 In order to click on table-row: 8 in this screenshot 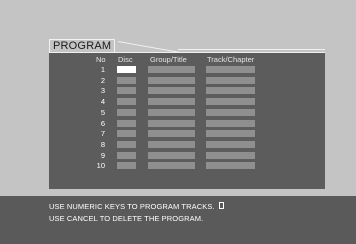, I will do `click(187, 144)`.